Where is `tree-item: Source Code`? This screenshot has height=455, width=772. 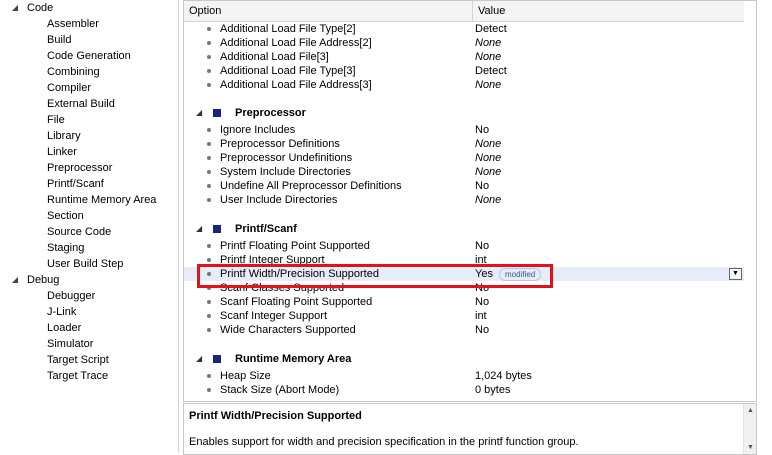
tree-item: Source Code is located at coordinates (89, 232).